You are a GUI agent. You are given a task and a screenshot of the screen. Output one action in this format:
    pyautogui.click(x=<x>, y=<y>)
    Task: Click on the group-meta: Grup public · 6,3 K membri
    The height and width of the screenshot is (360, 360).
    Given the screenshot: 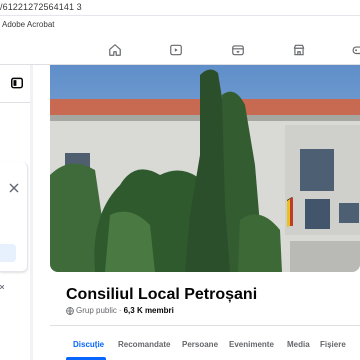 What is the action you would take?
    pyautogui.click(x=120, y=310)
    